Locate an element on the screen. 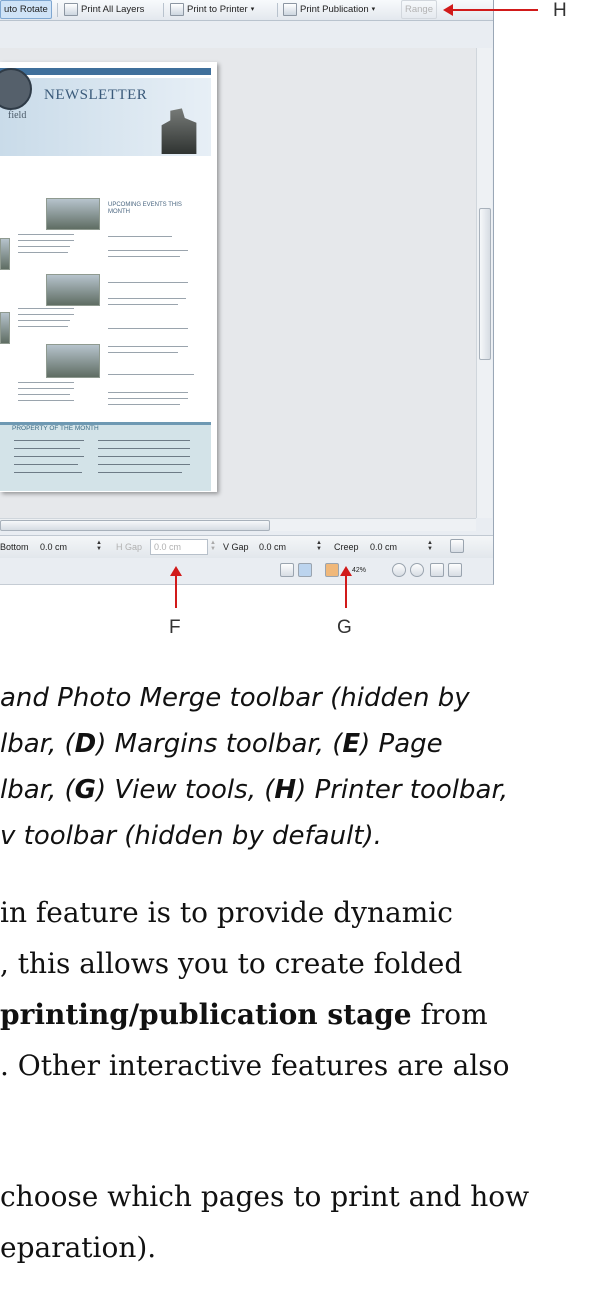  hgap-label: H Gap is located at coordinates (129, 547).